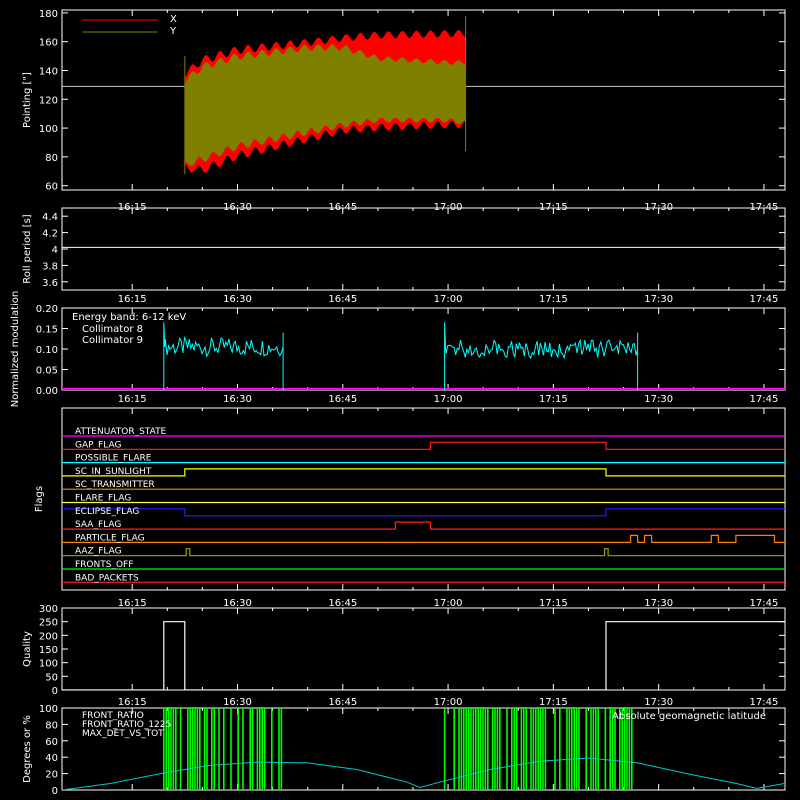 This screenshot has height=800, width=800. I want to click on y-tick-label: 180, so click(48, 14).